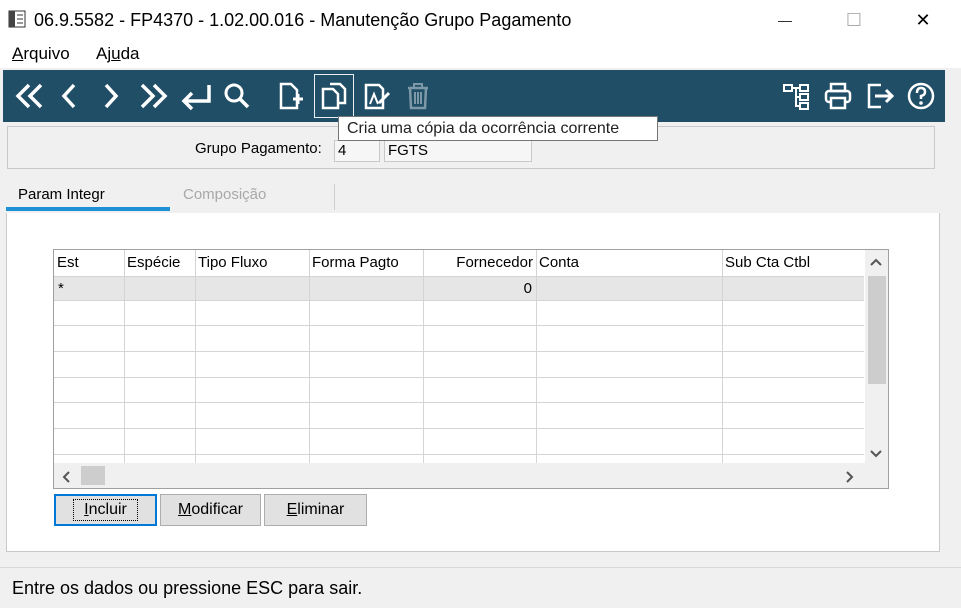 This screenshot has height=608, width=961. I want to click on eliminar-button: Eliminar, so click(315, 510).